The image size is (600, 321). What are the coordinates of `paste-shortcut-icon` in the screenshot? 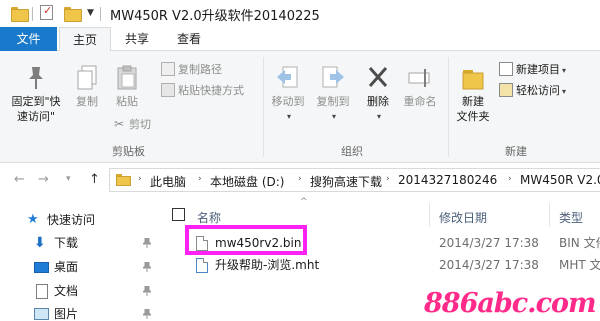 It's located at (168, 90).